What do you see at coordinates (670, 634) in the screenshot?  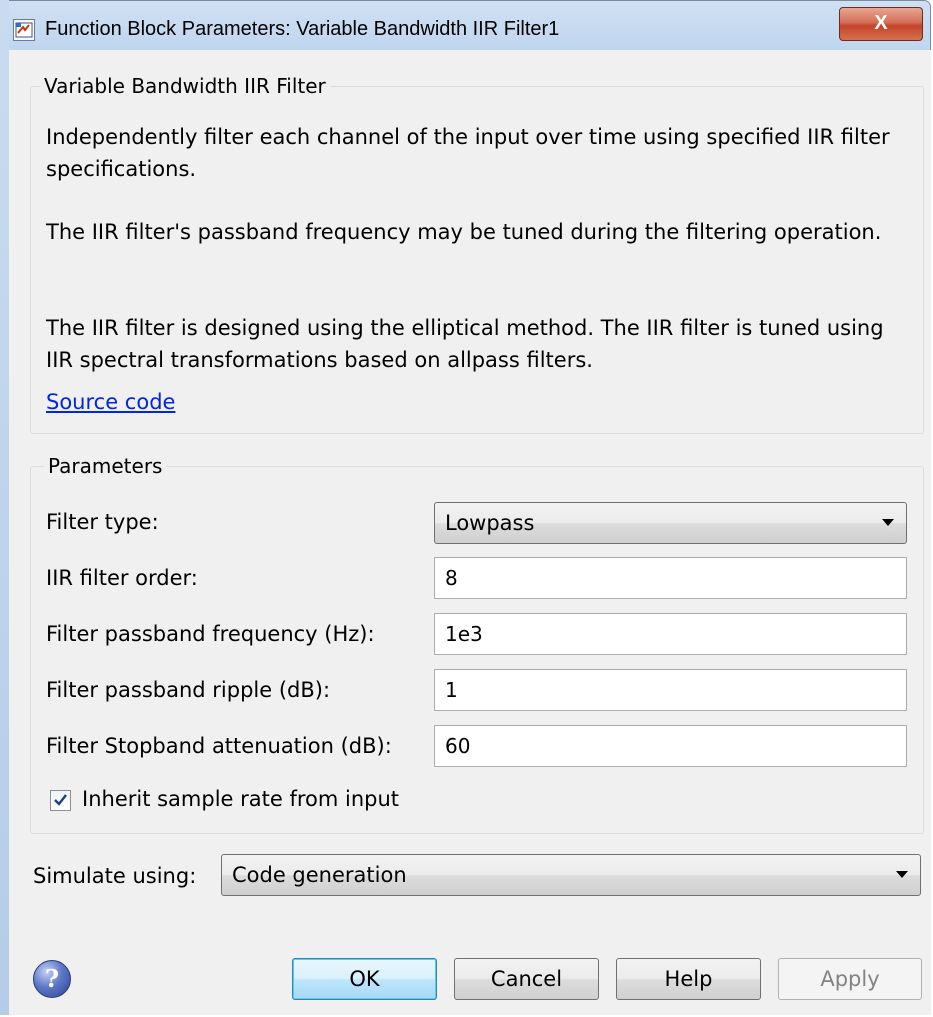 I see `passband-frequency-field: 1e3` at bounding box center [670, 634].